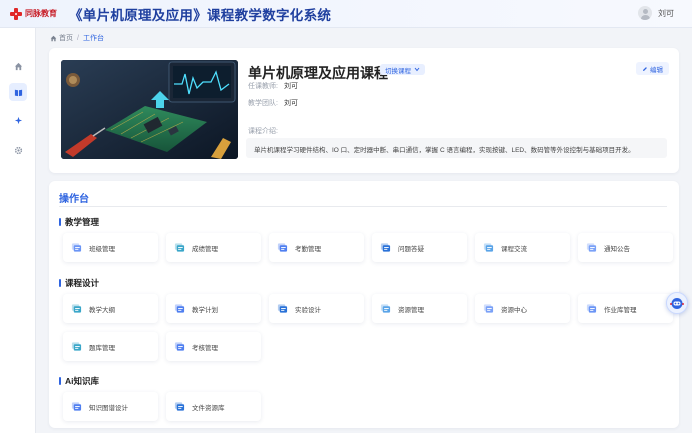  I want to click on file-library-icon, so click(179, 406).